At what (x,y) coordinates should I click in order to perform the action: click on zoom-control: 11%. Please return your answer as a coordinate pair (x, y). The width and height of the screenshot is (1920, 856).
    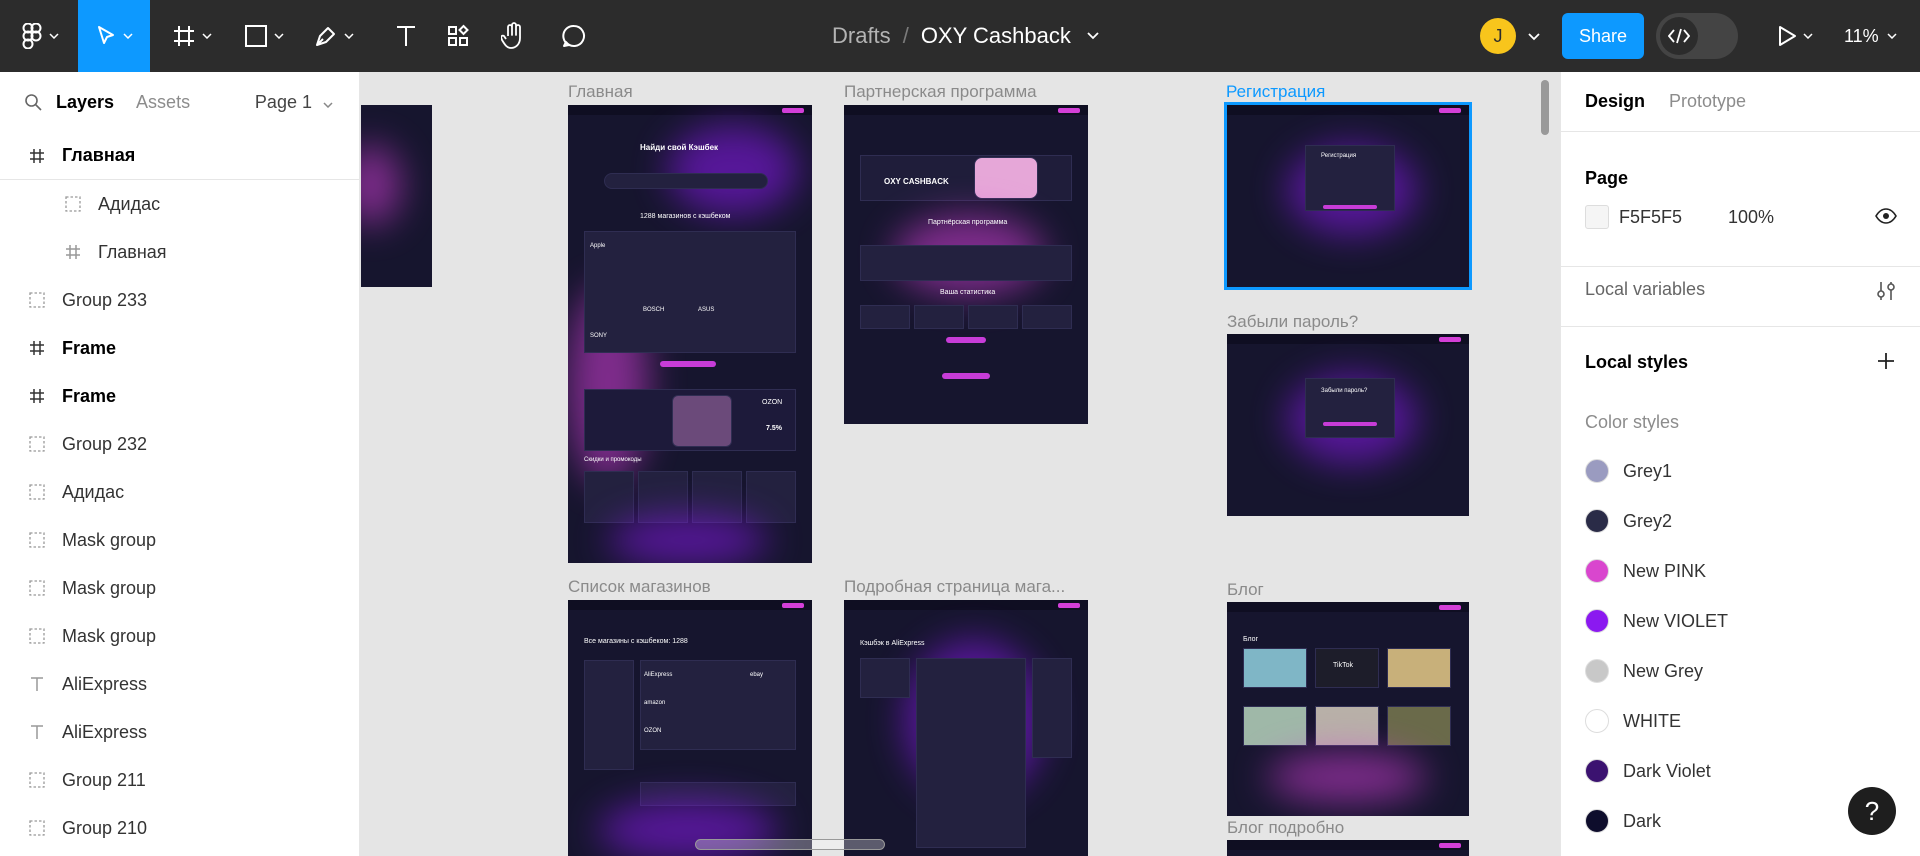
    Looking at the image, I should click on (1870, 36).